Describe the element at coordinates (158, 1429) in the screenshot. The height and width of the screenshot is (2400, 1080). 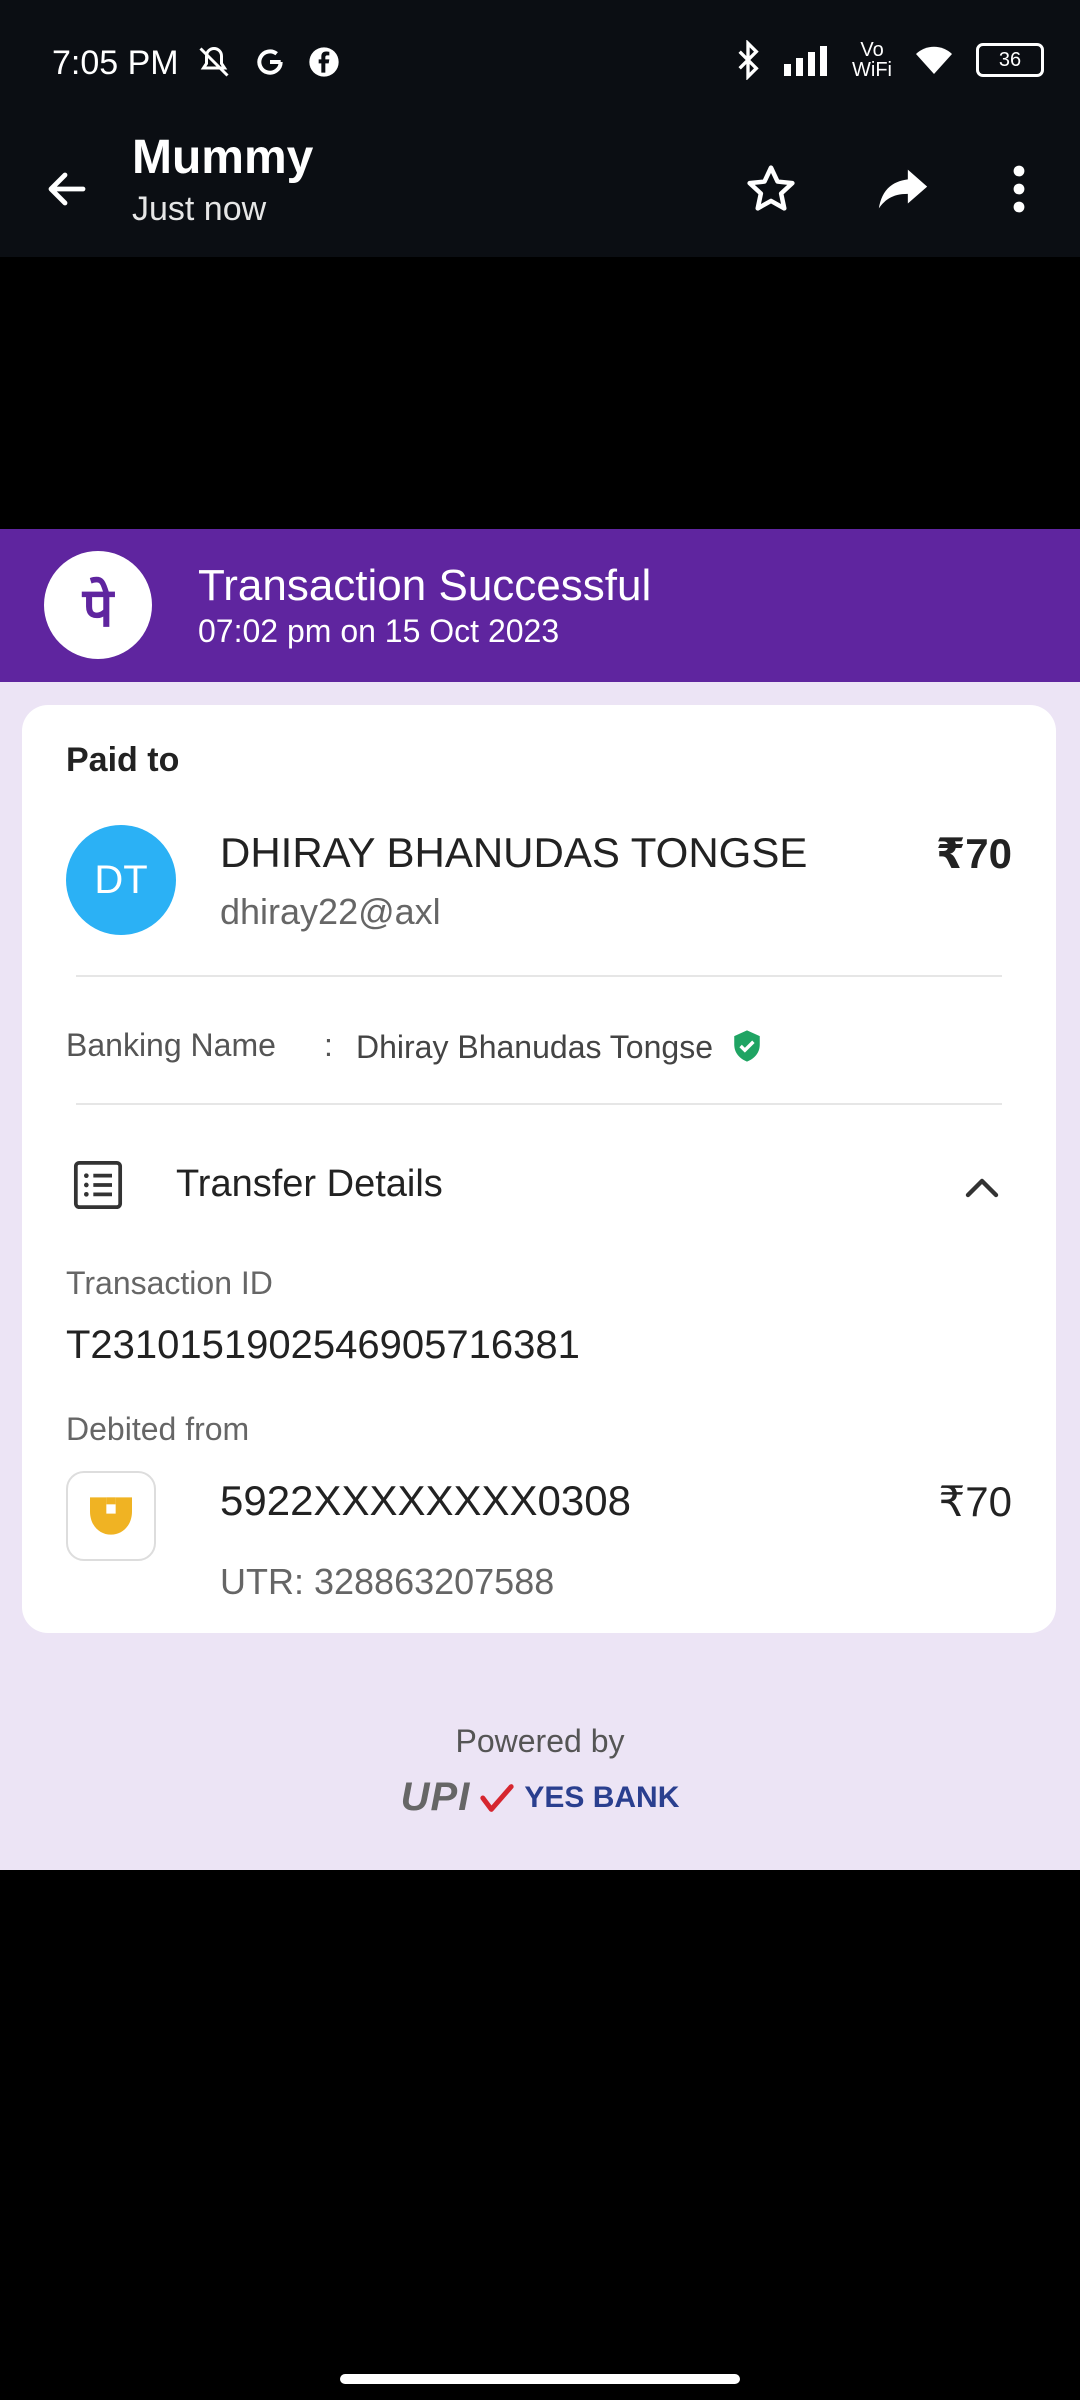
I see `debited-from-label: Debited from` at that location.